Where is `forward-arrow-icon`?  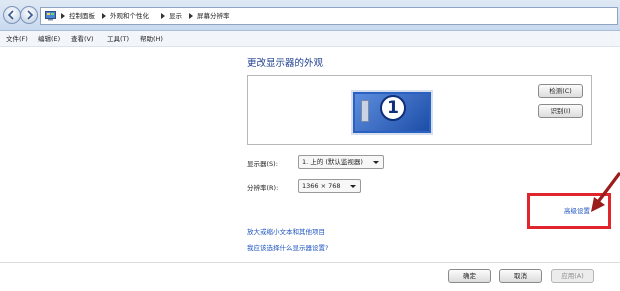
forward-arrow-icon is located at coordinates (30, 15).